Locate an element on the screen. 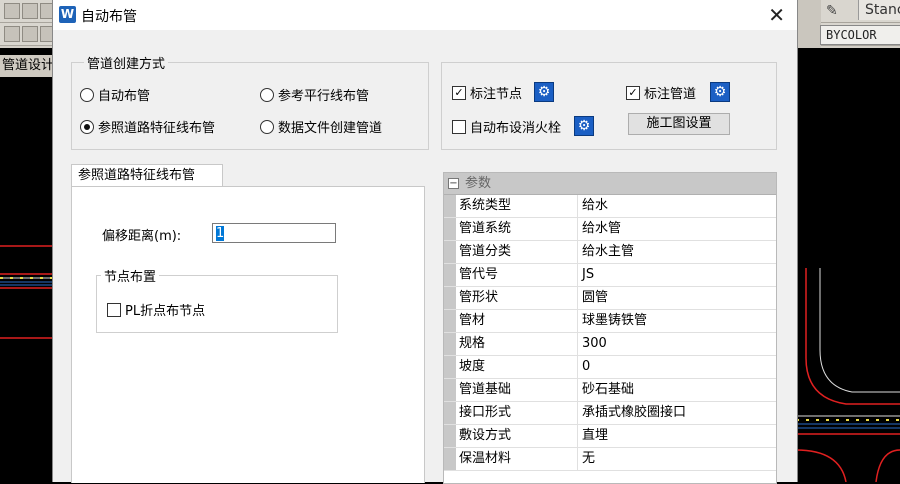  parameter-row: 系统类型 给水 is located at coordinates (610, 206).